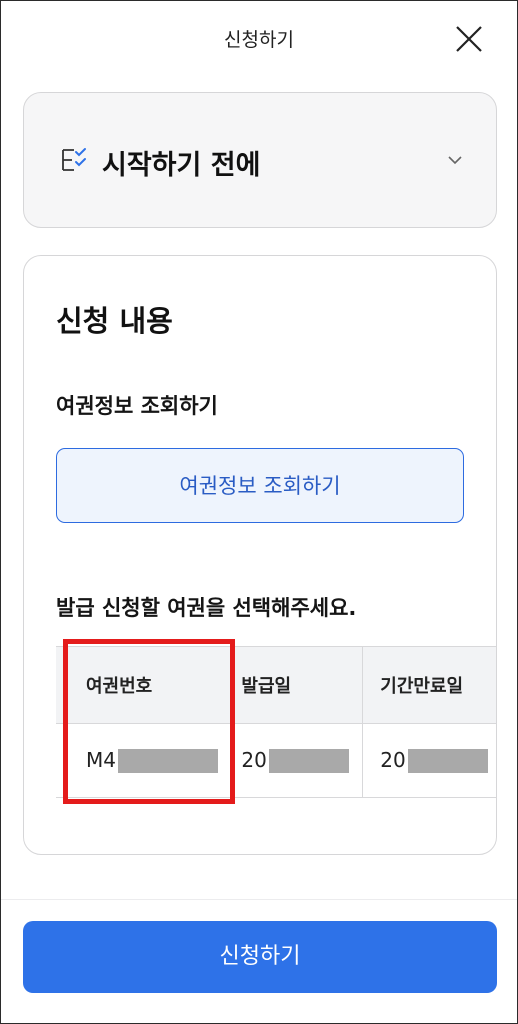 The image size is (518, 1024). I want to click on cell-expiry-date: 20, so click(429, 760).